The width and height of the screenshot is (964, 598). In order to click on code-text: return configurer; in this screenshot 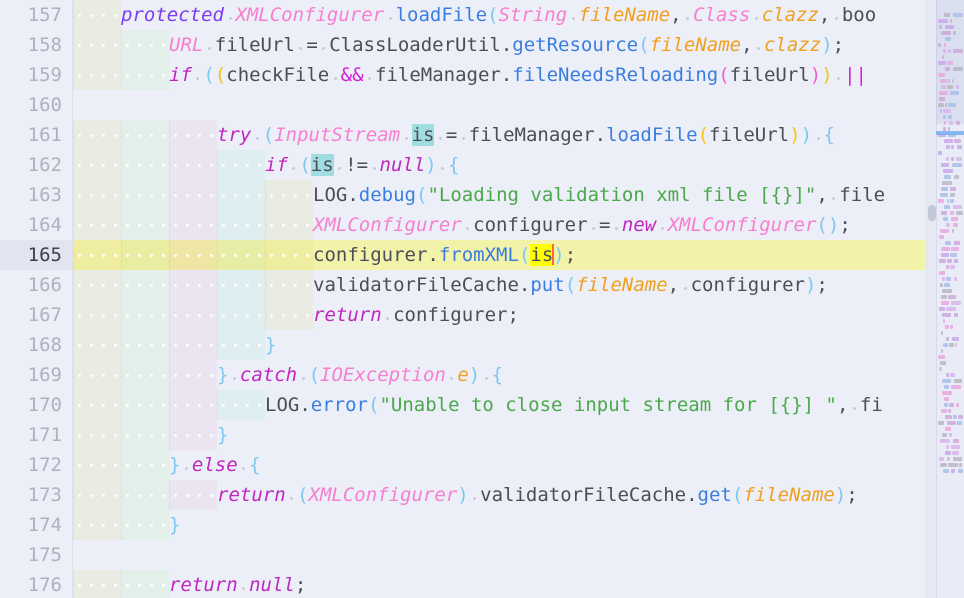, I will do `click(416, 315)`.